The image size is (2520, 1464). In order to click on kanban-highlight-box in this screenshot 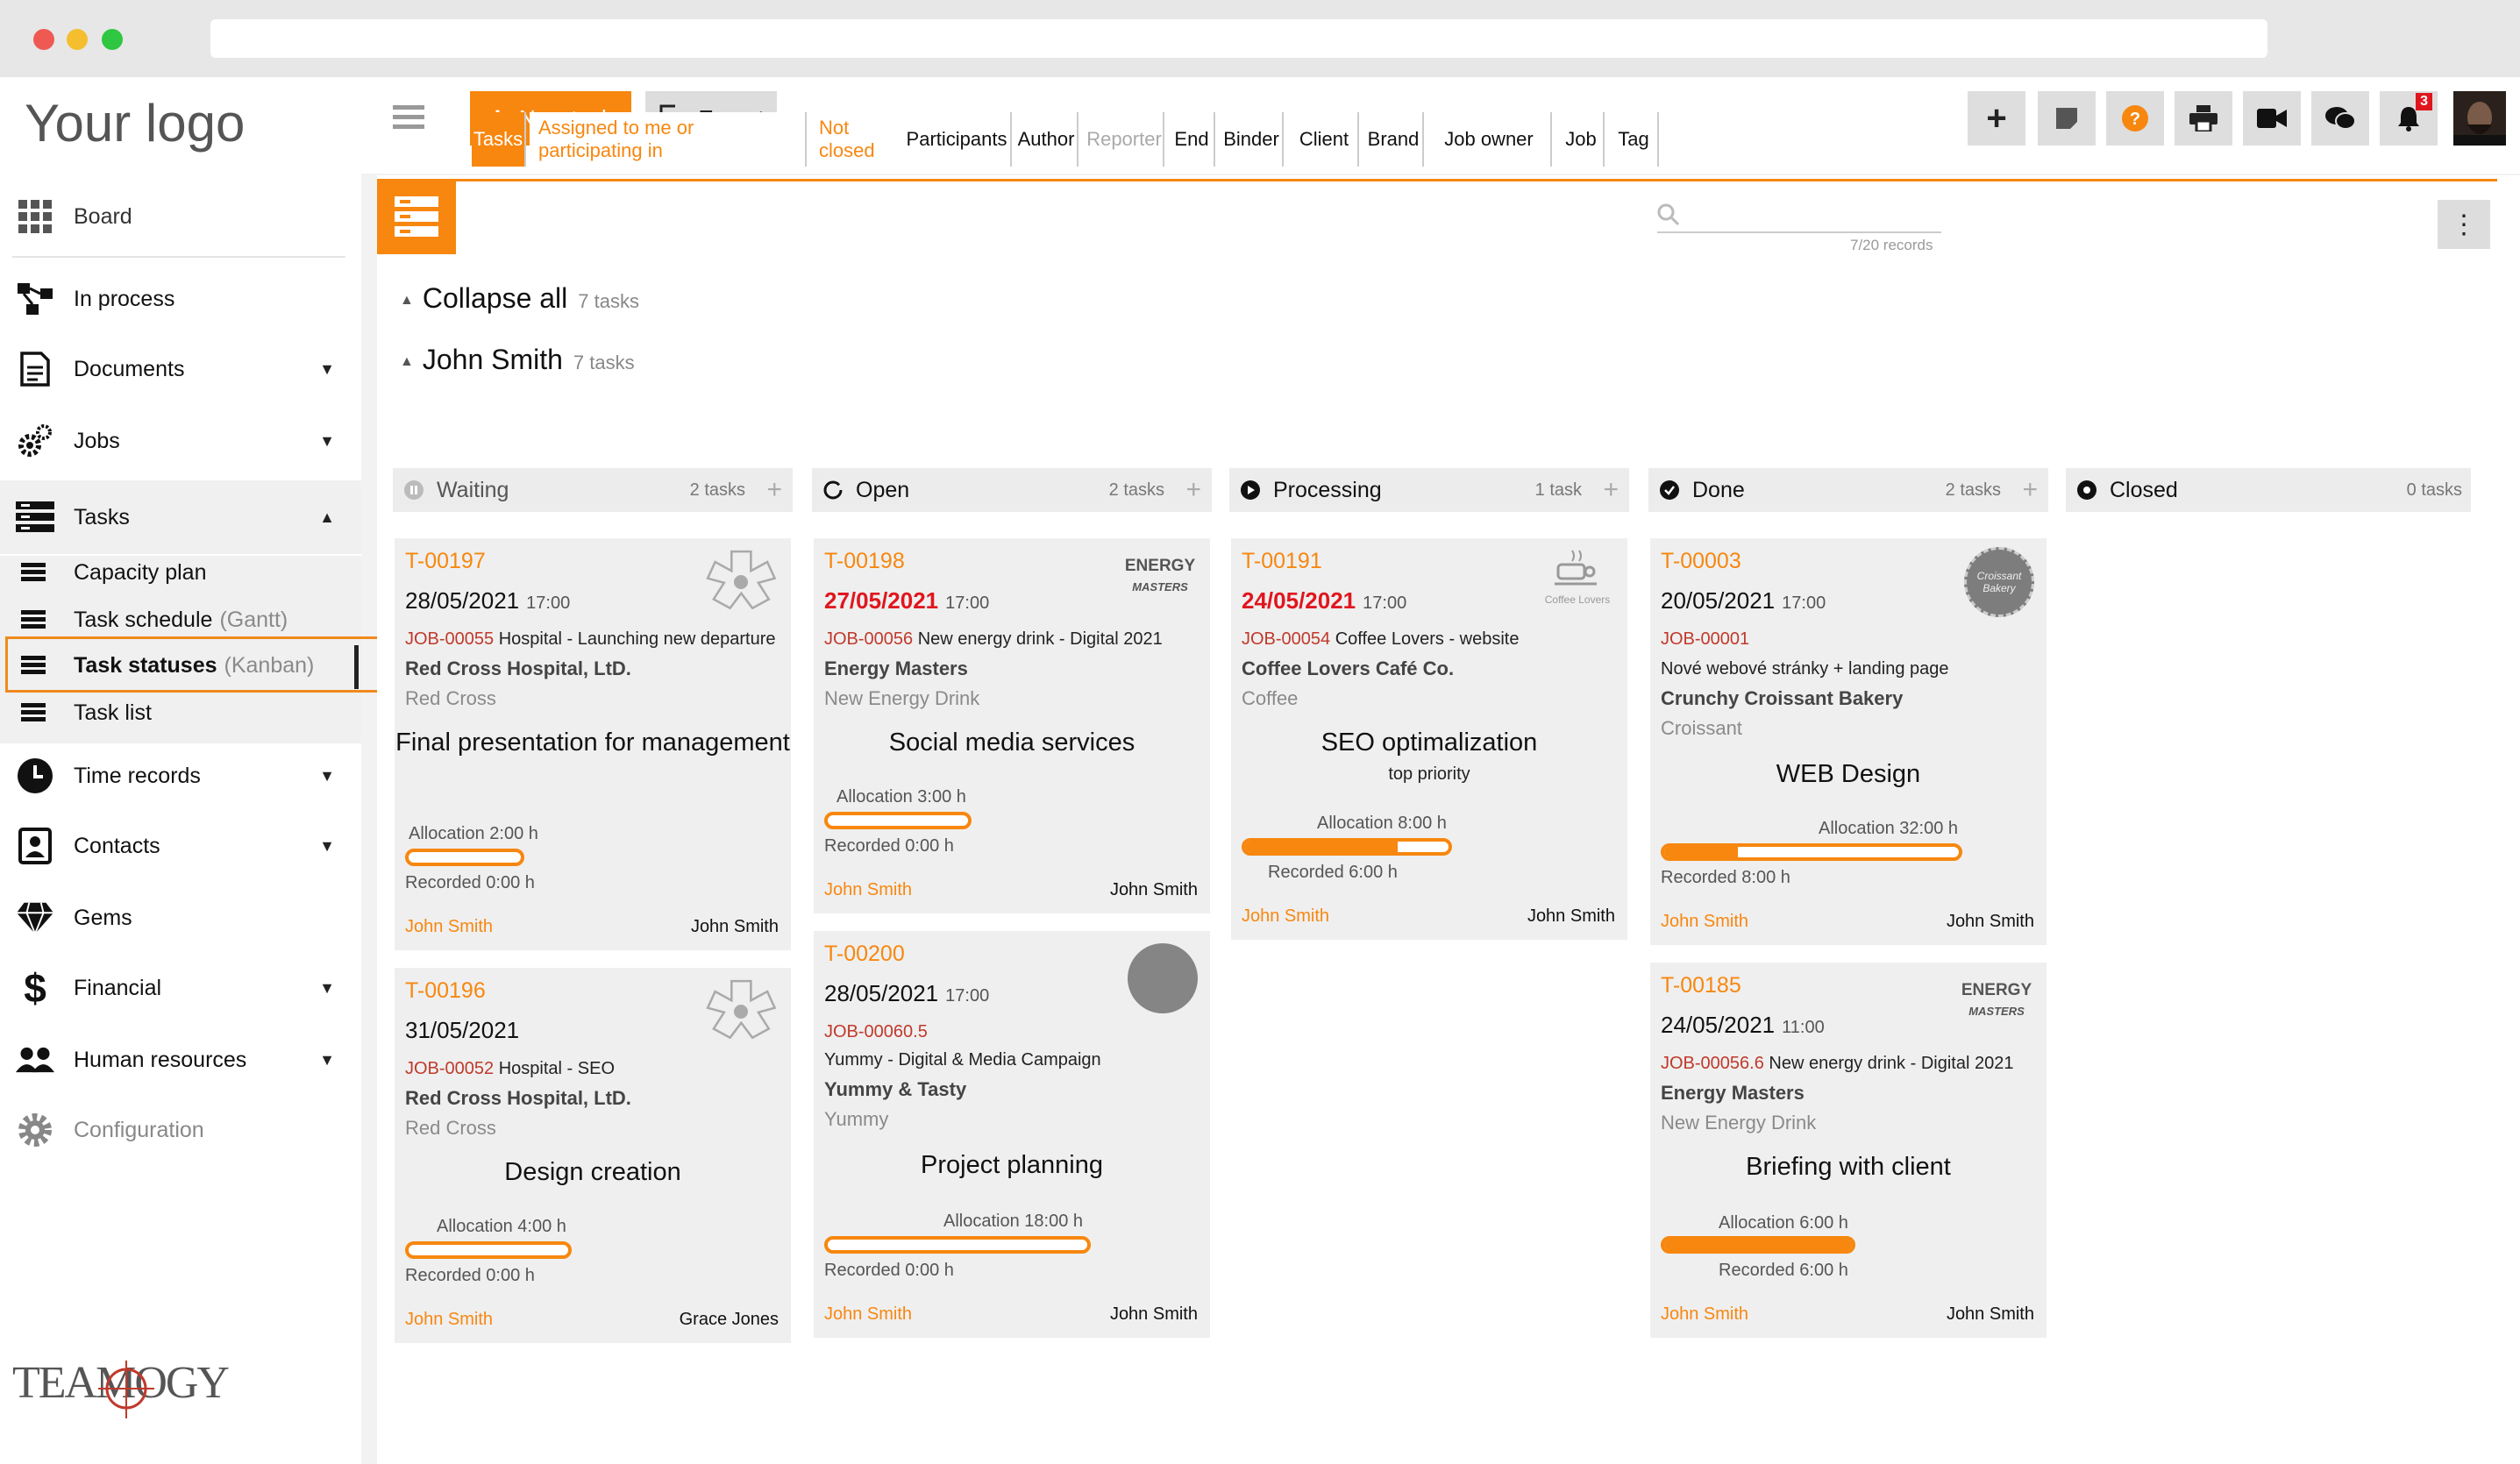, I will do `click(198, 664)`.